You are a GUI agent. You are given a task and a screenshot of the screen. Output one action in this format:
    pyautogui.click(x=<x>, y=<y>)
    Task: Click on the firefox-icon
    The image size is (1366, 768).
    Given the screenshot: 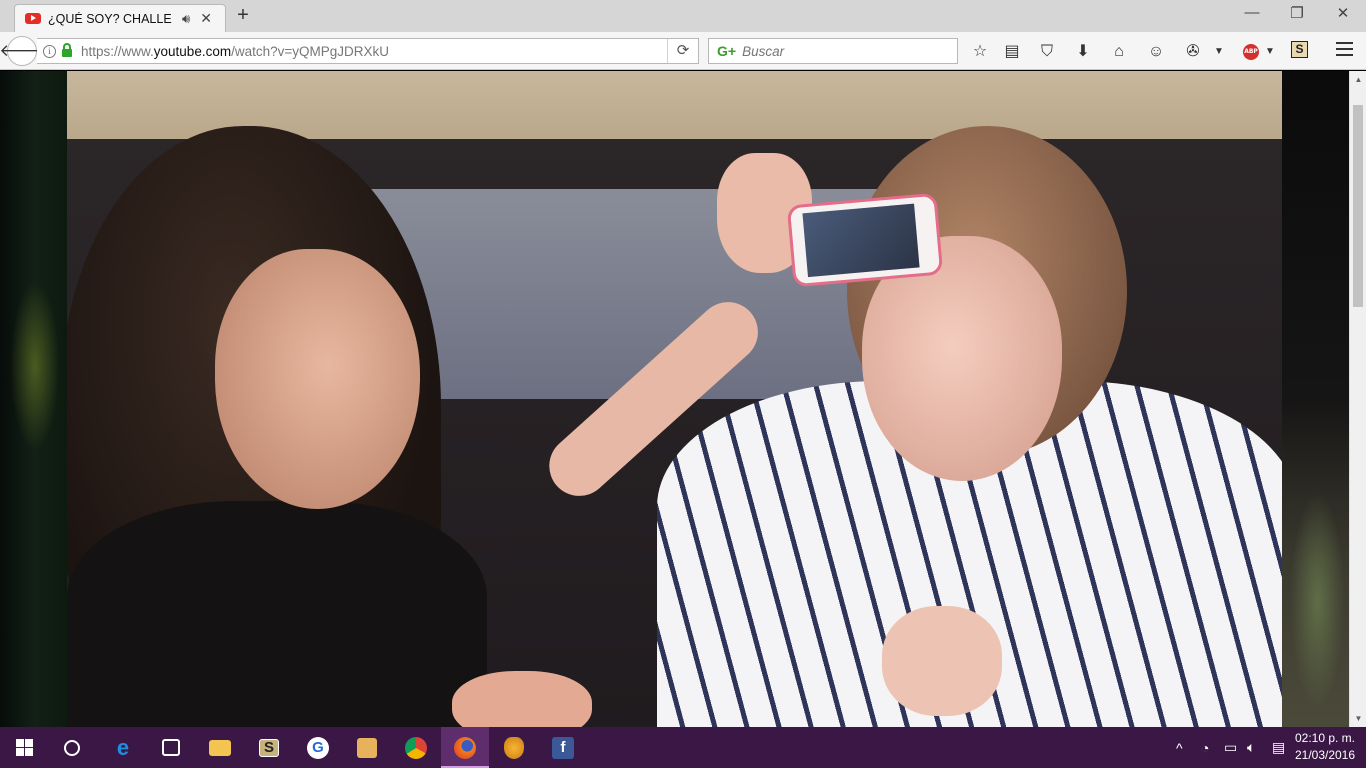 What is the action you would take?
    pyautogui.click(x=465, y=747)
    